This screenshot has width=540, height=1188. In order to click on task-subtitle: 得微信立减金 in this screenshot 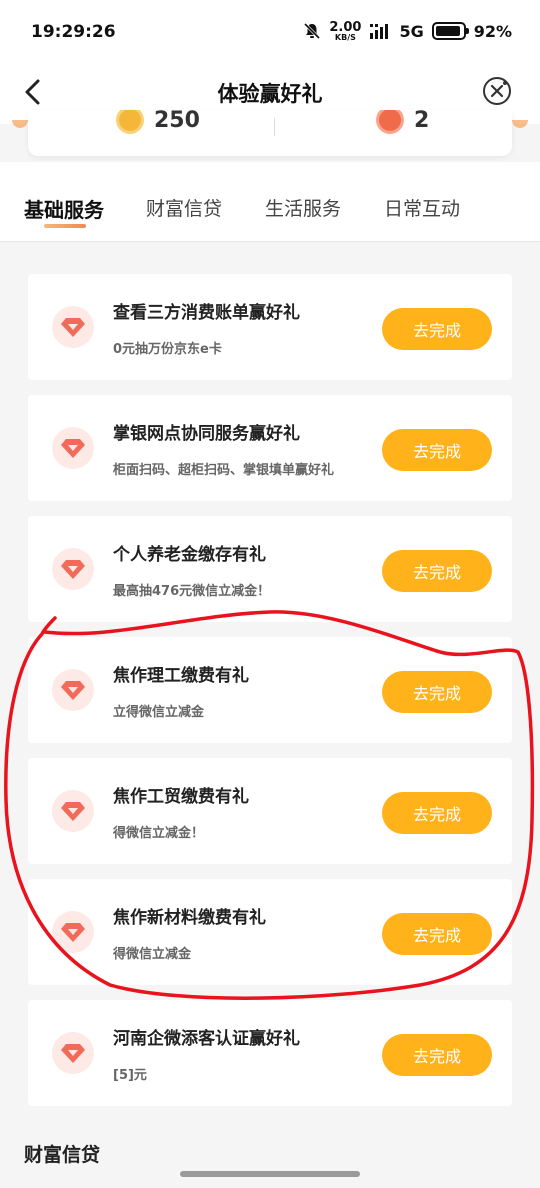, I will do `click(152, 954)`.